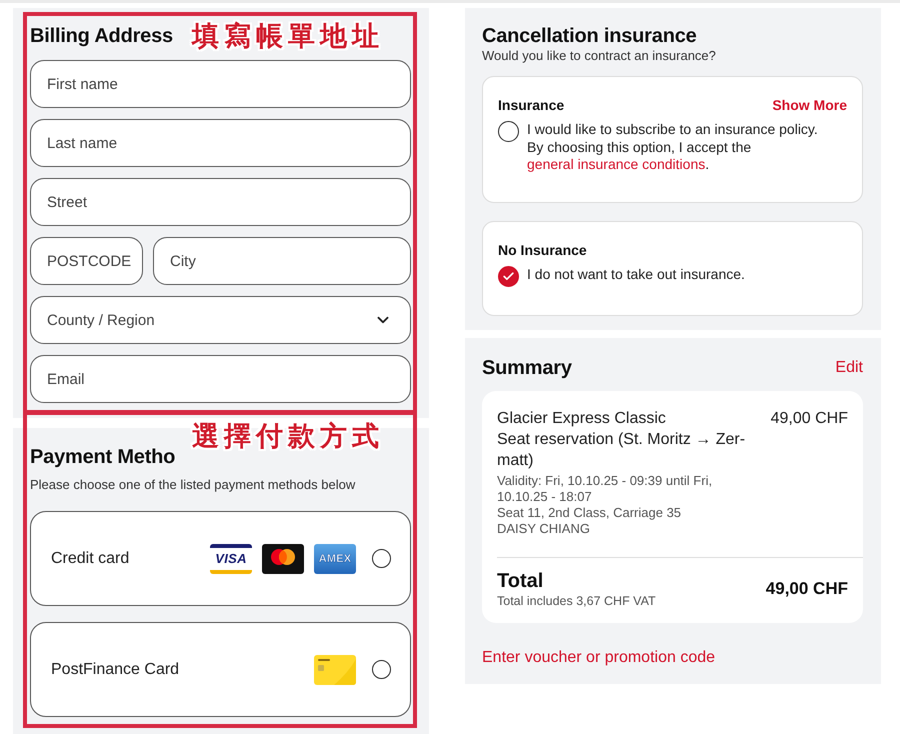  Describe the element at coordinates (809, 105) in the screenshot. I see `show-more-link: Show More` at that location.